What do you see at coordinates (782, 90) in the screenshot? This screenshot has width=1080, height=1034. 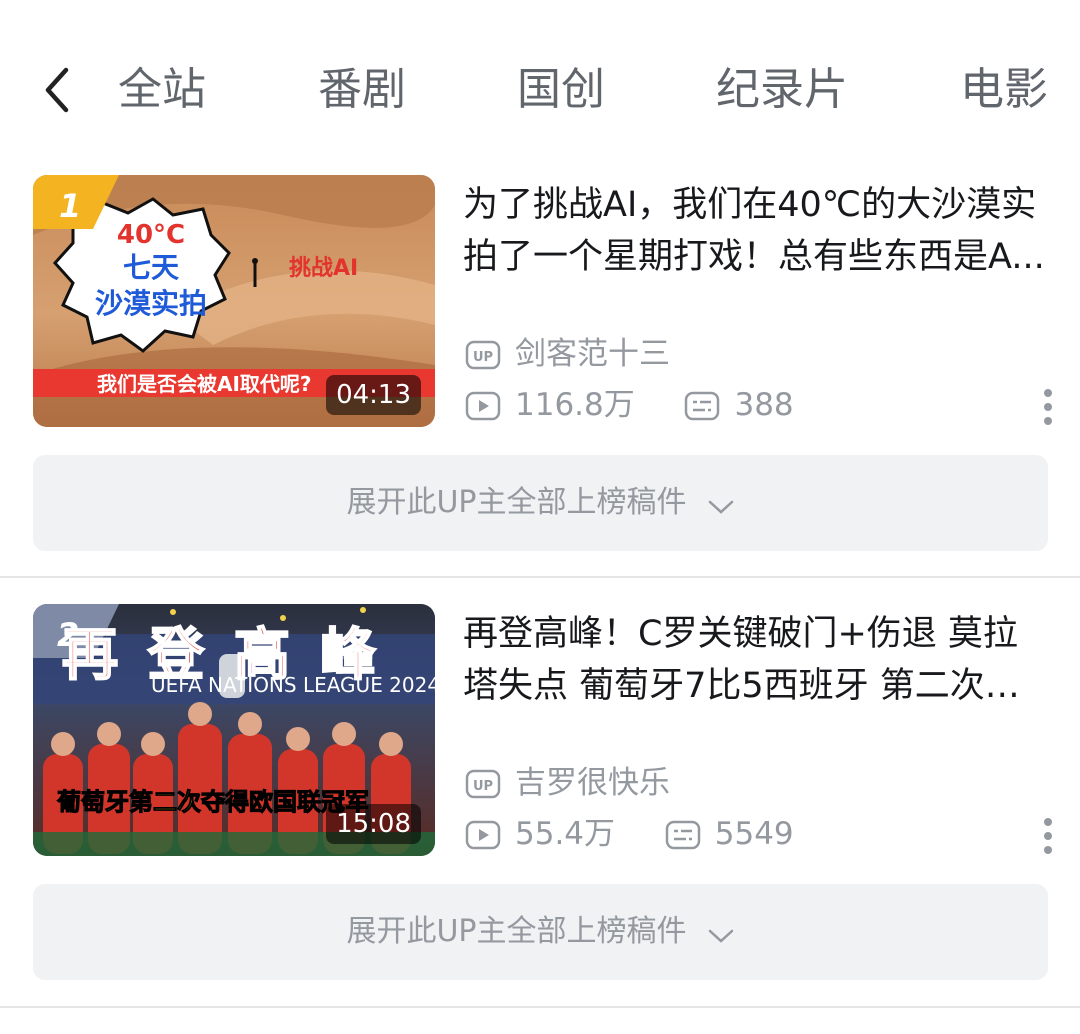 I see `tab-documentary: 纪录片` at bounding box center [782, 90].